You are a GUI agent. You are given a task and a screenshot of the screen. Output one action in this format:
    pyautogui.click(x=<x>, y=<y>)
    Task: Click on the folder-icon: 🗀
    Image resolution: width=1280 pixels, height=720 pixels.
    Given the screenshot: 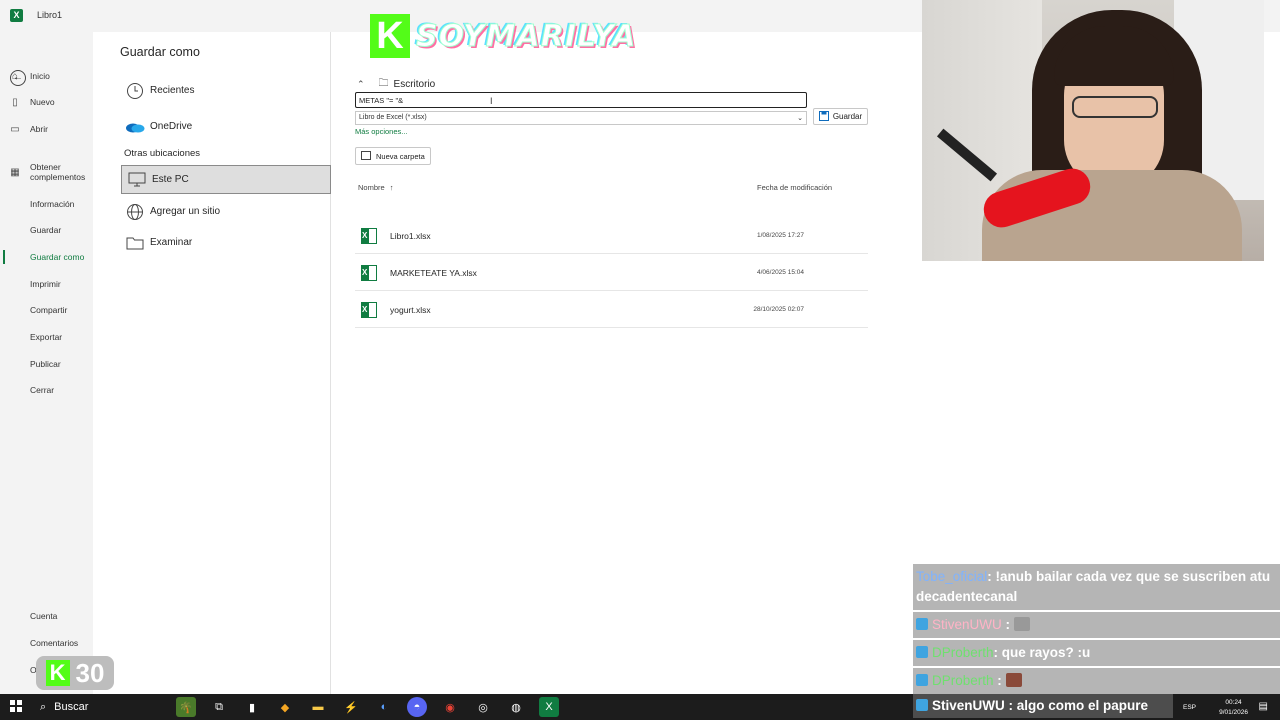 What is the action you would take?
    pyautogui.click(x=383, y=83)
    